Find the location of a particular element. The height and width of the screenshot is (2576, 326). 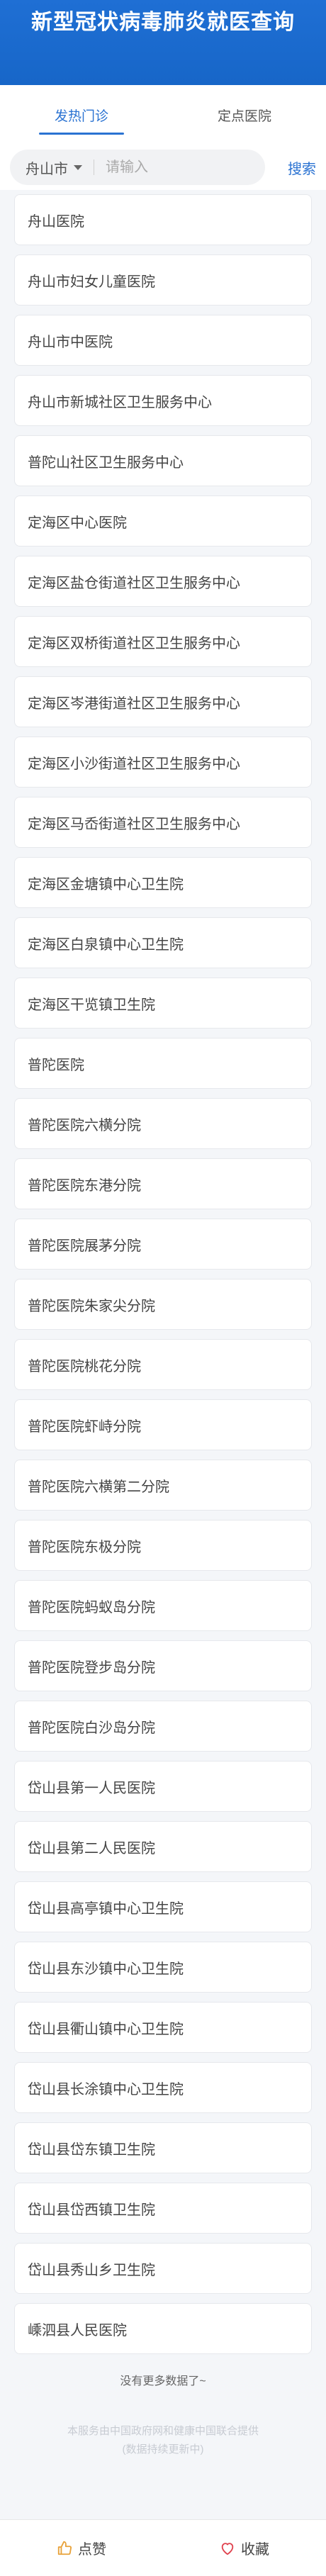

hospital-list-item: 舟山市妇女儿童医院 is located at coordinates (163, 280).